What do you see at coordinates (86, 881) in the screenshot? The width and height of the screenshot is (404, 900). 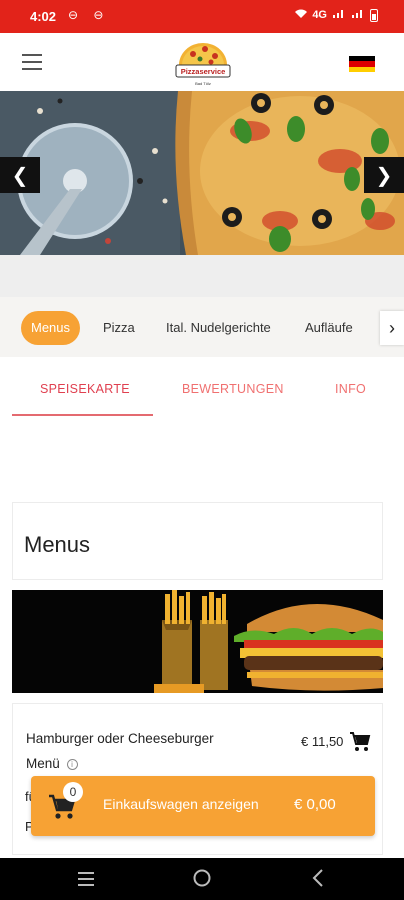 I see `recent-apps-icon` at bounding box center [86, 881].